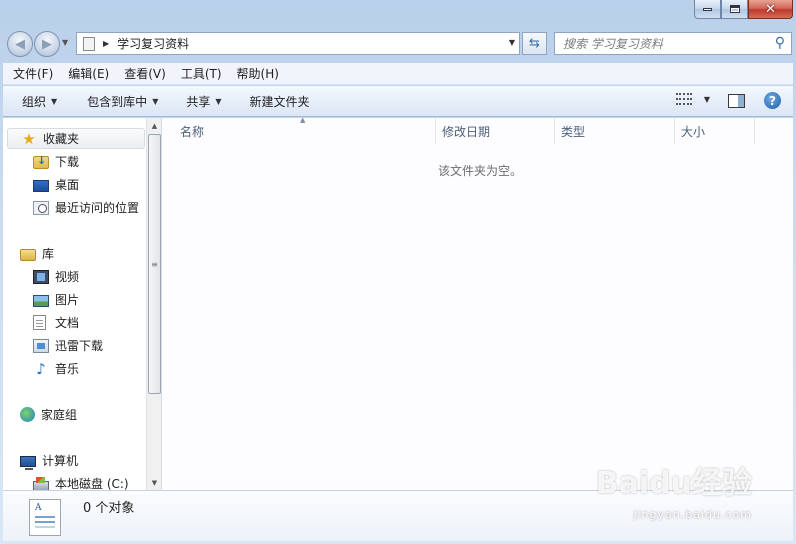  Describe the element at coordinates (30, 73) in the screenshot. I see `menu-file: 文件(F)` at that location.